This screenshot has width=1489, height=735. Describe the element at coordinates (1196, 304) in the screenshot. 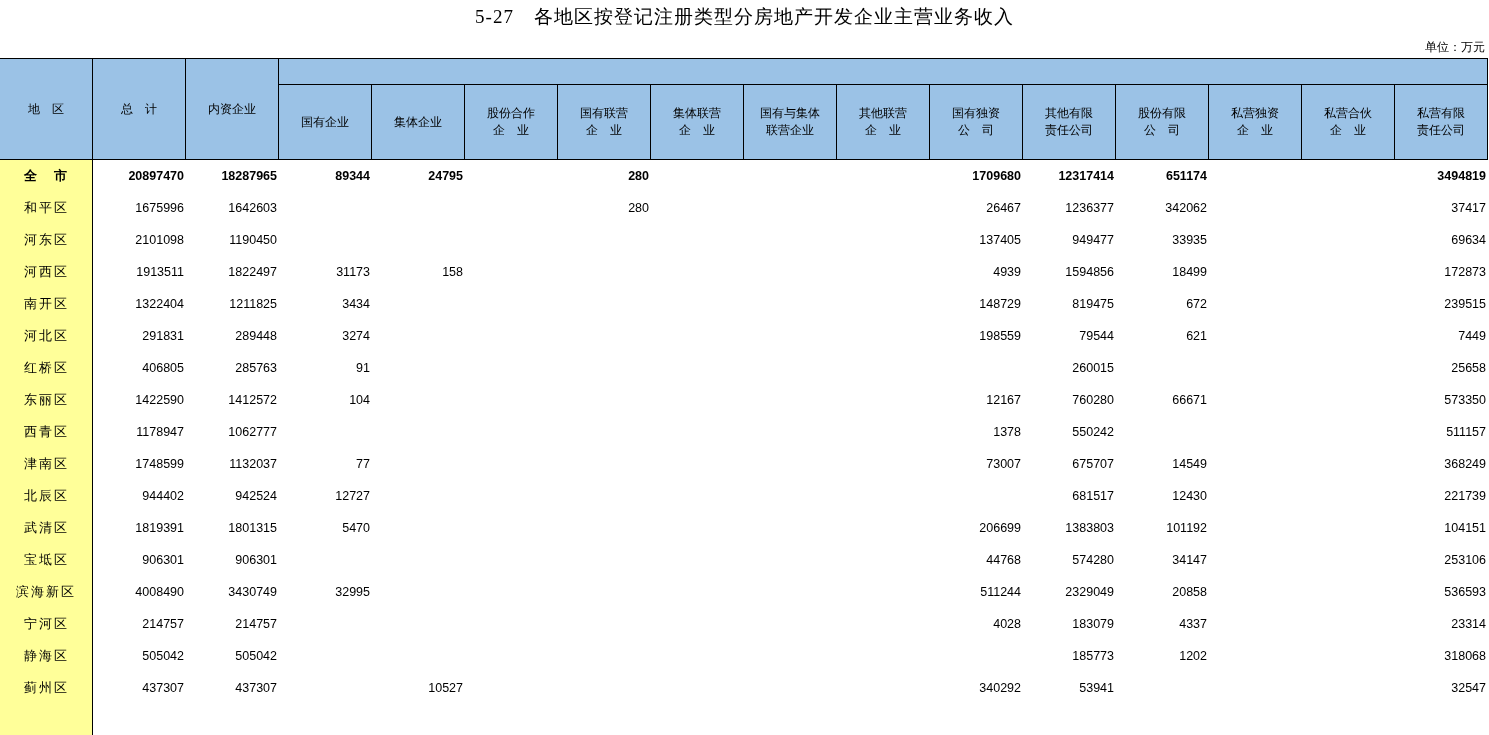

I see `table-cell: 672` at that location.